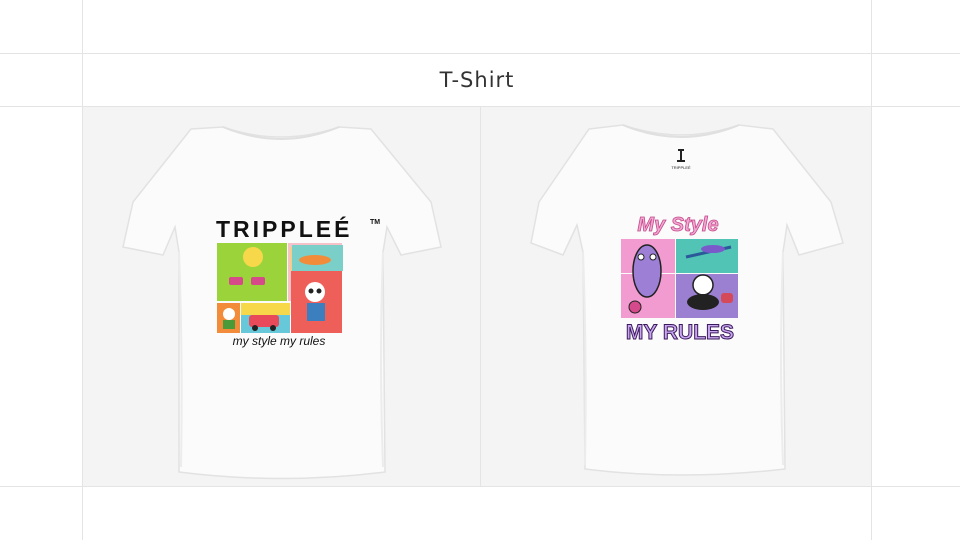  What do you see at coordinates (480, 486) in the screenshot?
I see `divider-bottom` at bounding box center [480, 486].